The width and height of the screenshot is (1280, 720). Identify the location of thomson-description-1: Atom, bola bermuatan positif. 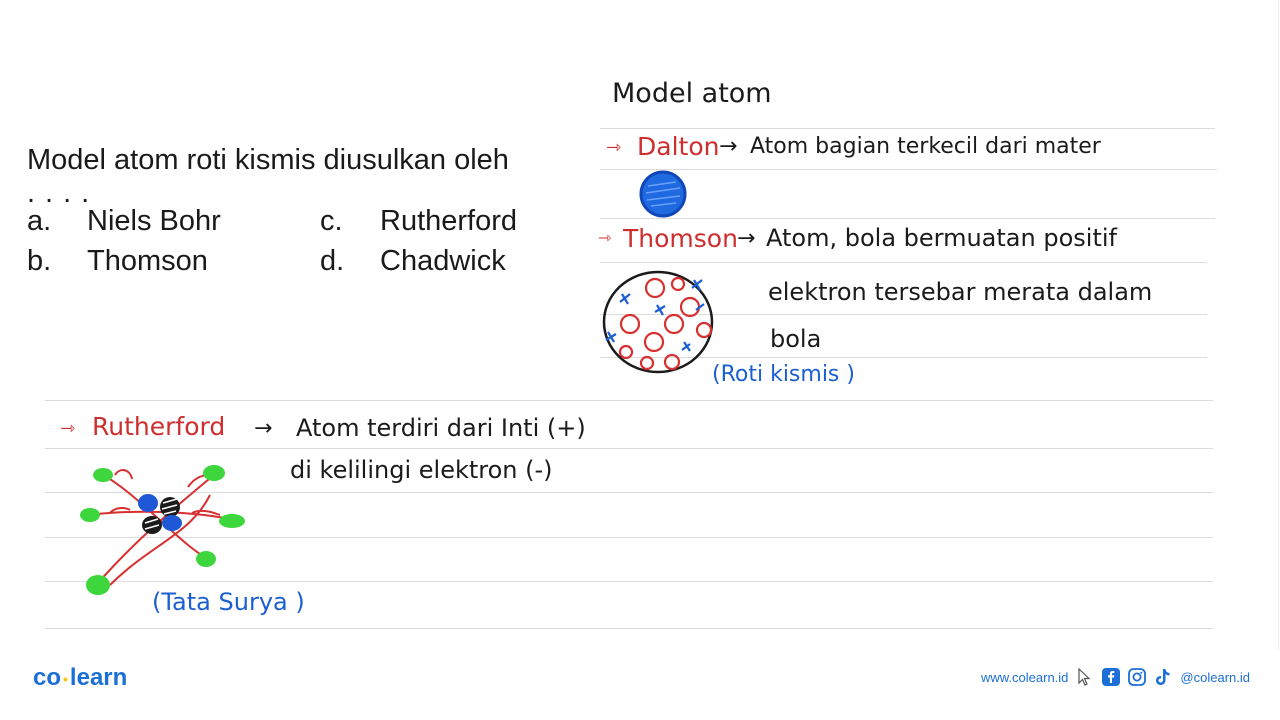
(941, 238).